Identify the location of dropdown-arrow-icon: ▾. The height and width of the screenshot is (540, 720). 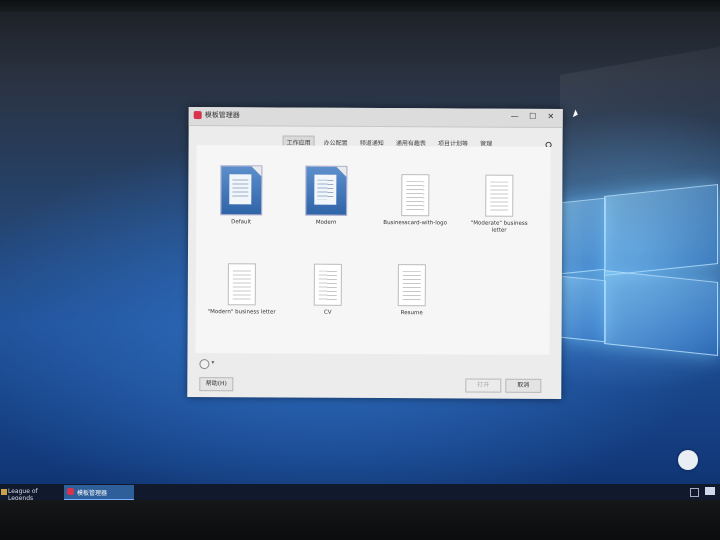
(212, 362).